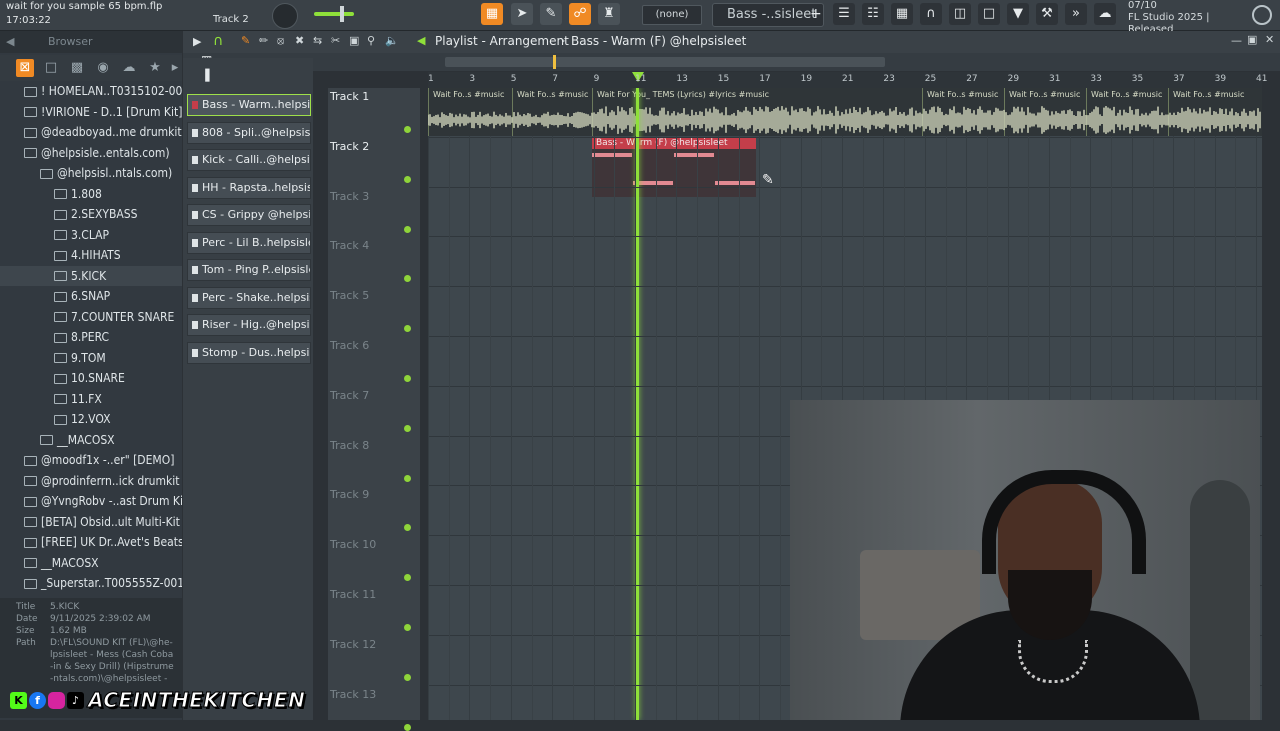 The width and height of the screenshot is (1280, 731). Describe the element at coordinates (91, 112) in the screenshot. I see `browser-folder-item: !VIRIONE - D..1 [Drum Kit]` at that location.